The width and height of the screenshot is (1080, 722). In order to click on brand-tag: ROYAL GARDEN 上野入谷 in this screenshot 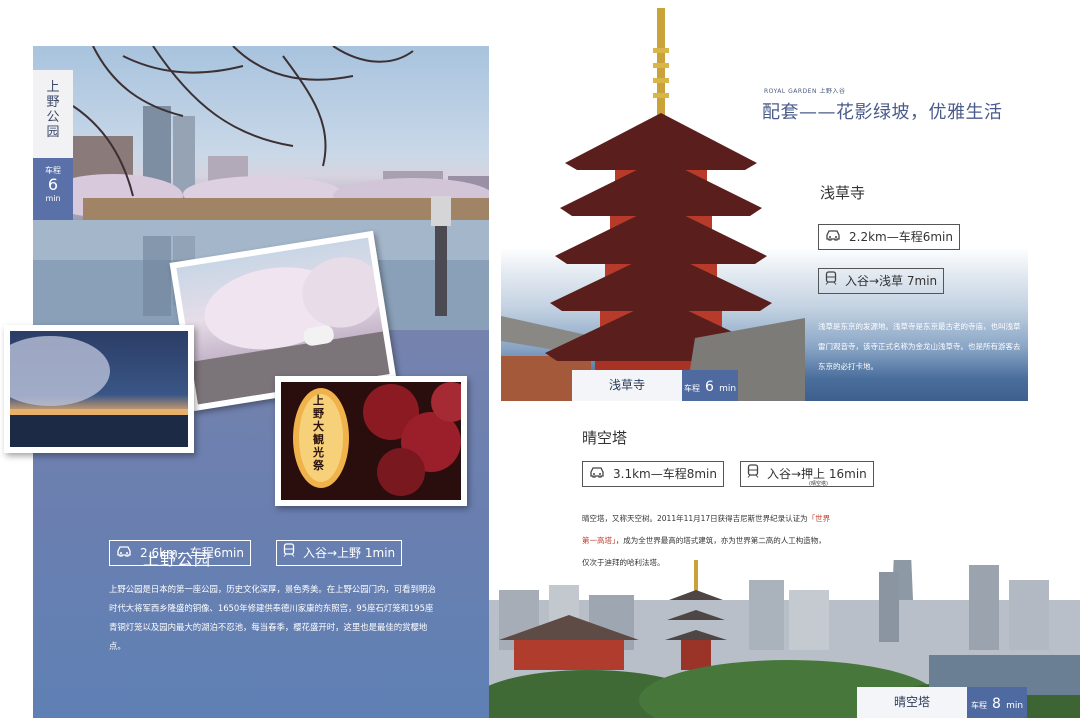, I will do `click(805, 91)`.